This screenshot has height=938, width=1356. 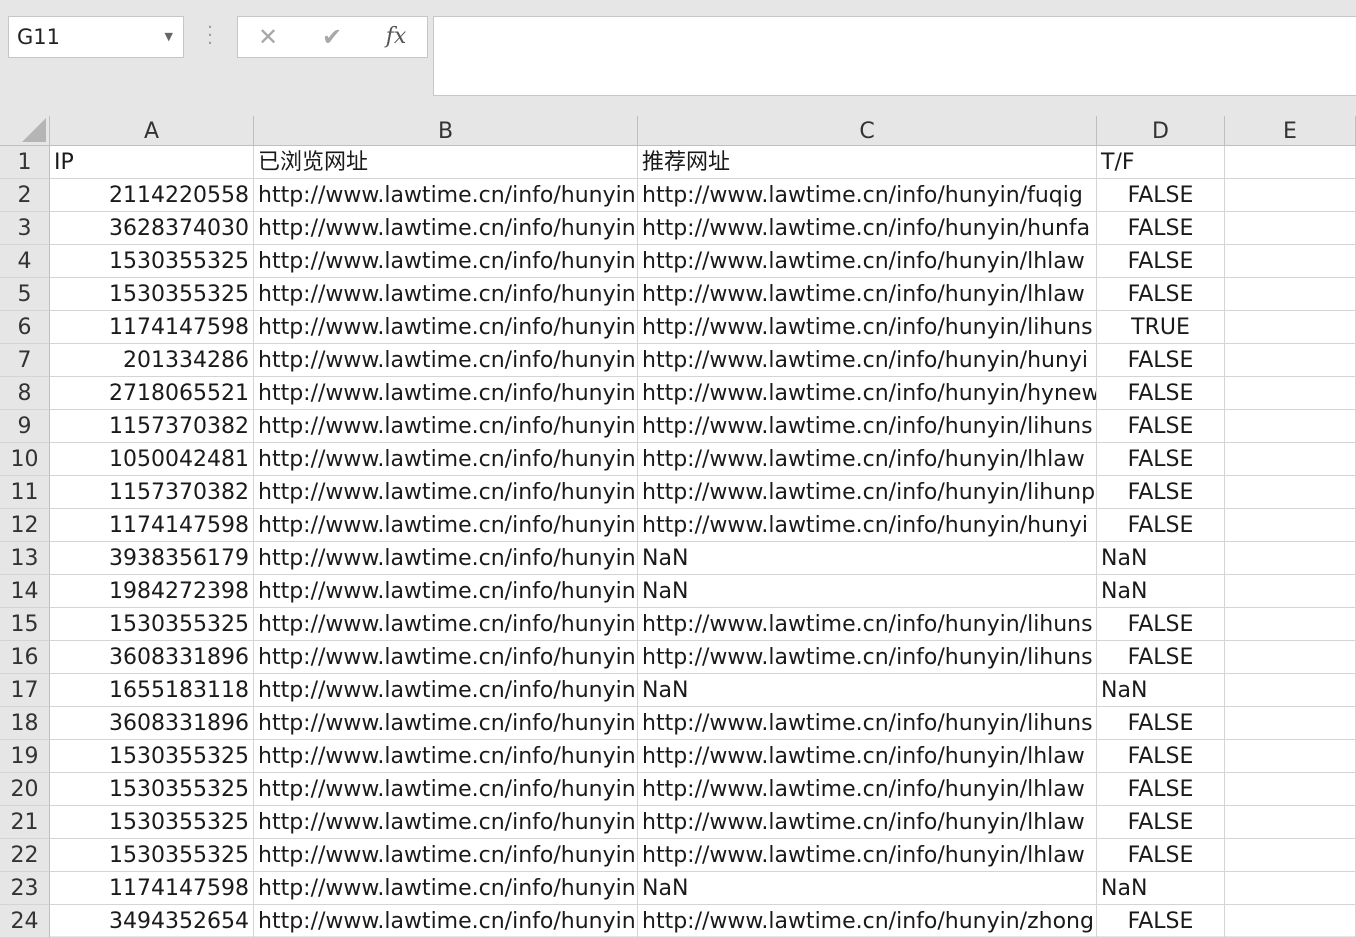 What do you see at coordinates (867, 195) in the screenshot?
I see `cell-recommended-url: http://www.lawtime.cn/info/hunyin/fuqig` at bounding box center [867, 195].